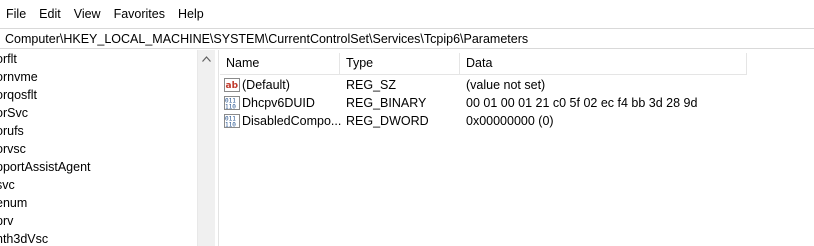 This screenshot has height=246, width=814. Describe the element at coordinates (746, 64) in the screenshot. I see `column-divider` at that location.